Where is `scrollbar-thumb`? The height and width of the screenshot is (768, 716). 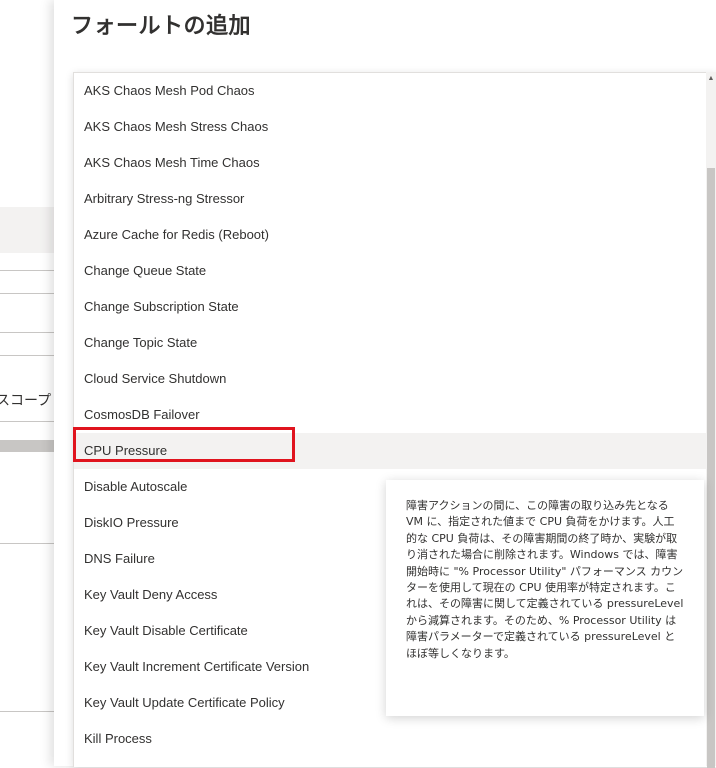
scrollbar-thumb is located at coordinates (711, 468).